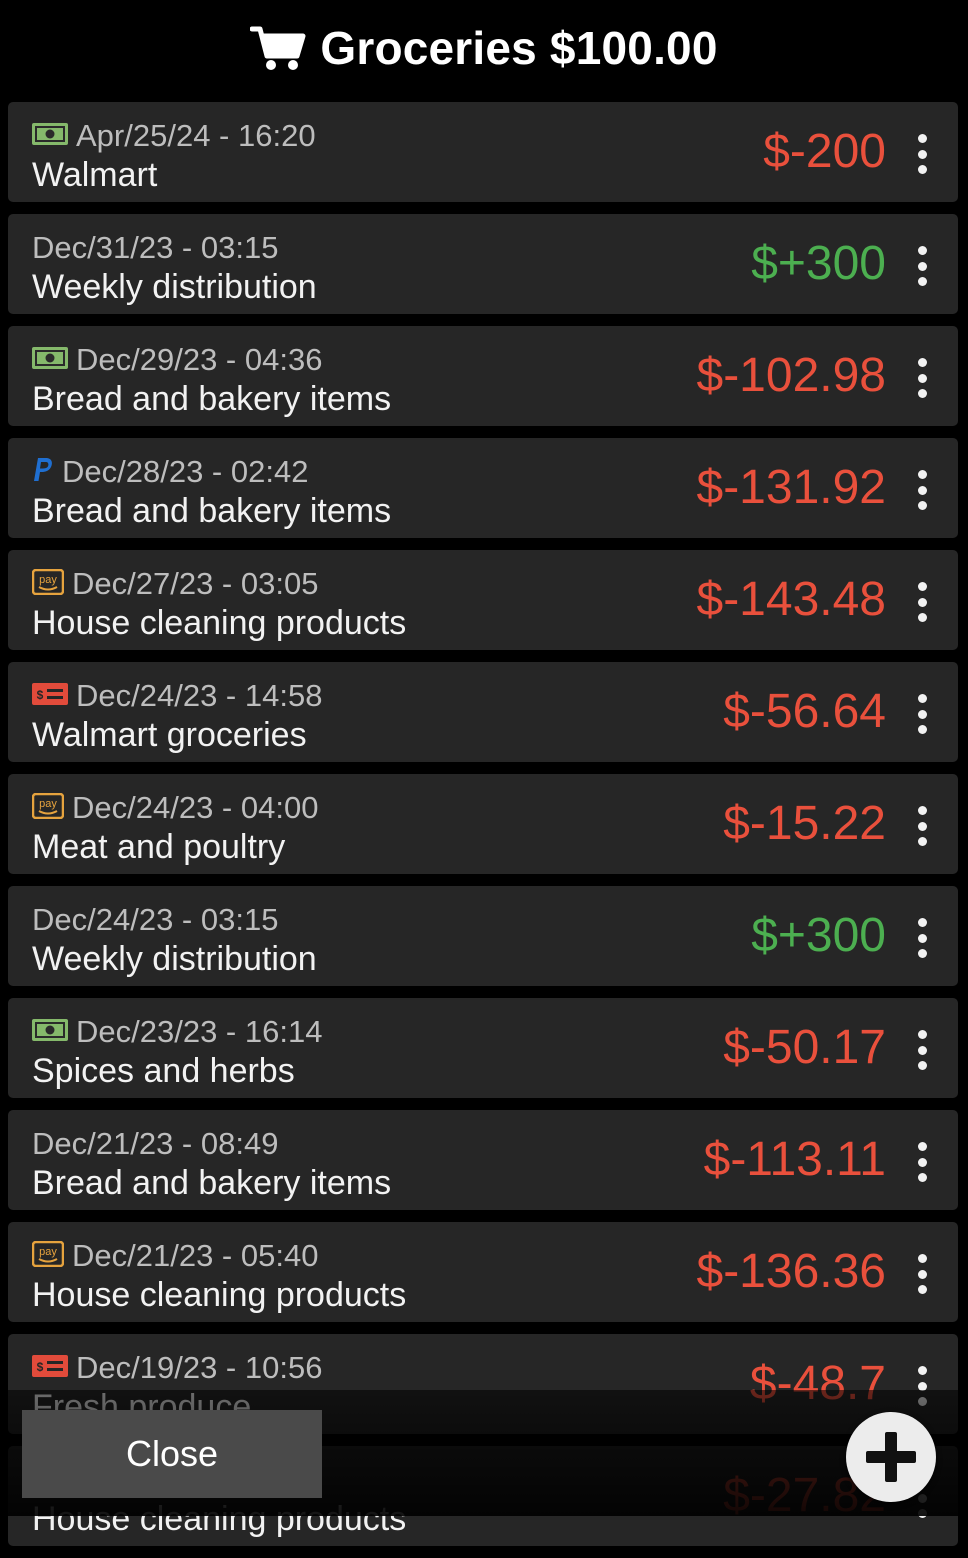  What do you see at coordinates (519, 48) in the screenshot?
I see `page-title: Groceries $100.00` at bounding box center [519, 48].